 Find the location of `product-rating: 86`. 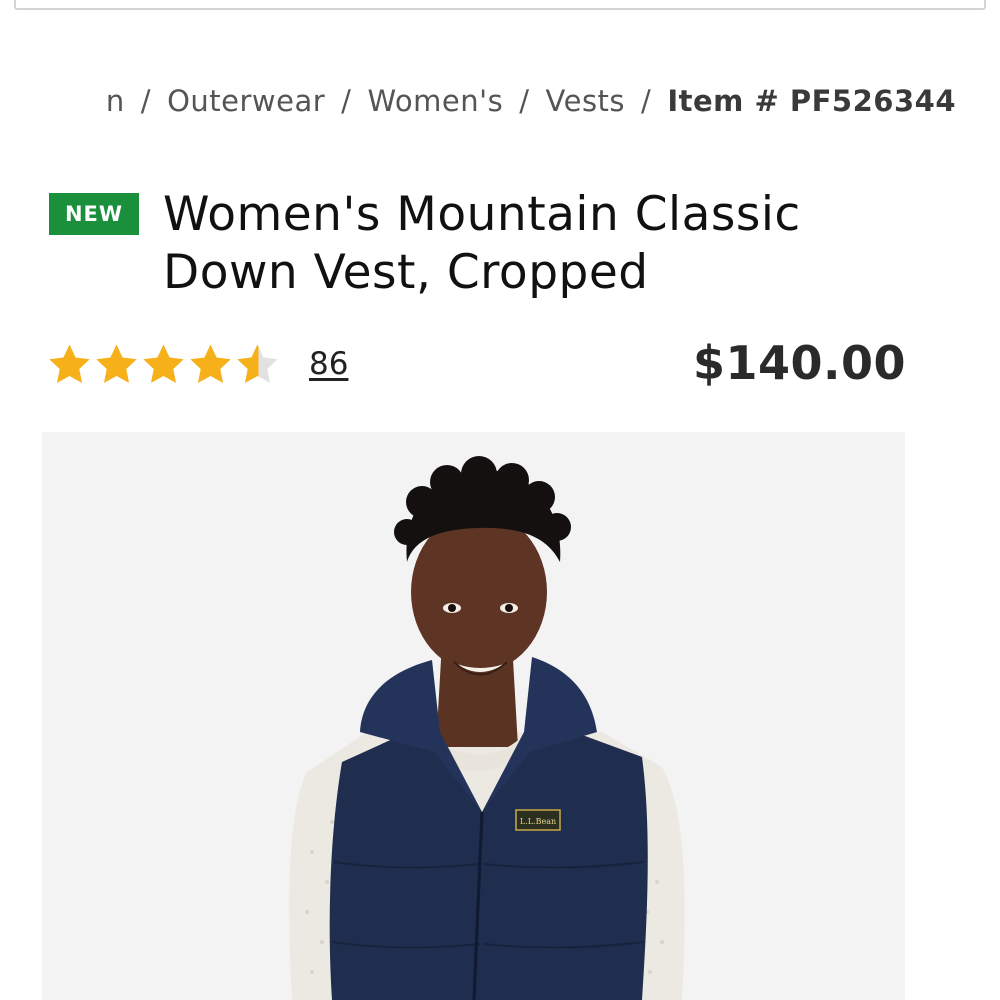

product-rating: 86 is located at coordinates (197, 364).